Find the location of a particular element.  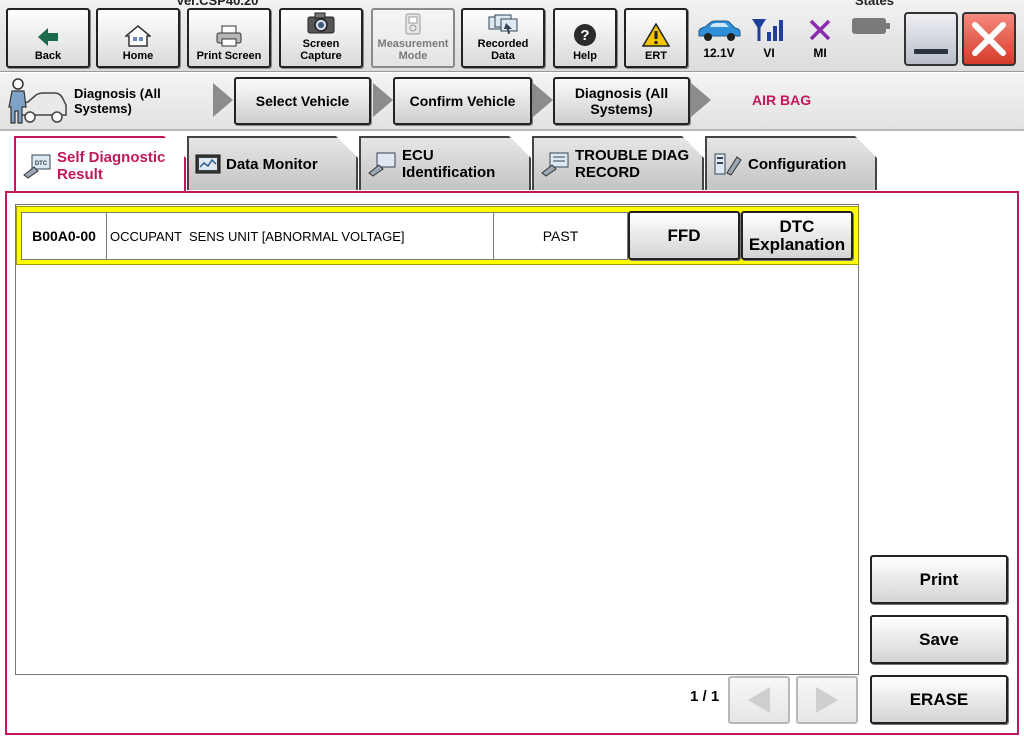

ecu-icon is located at coordinates (382, 164).